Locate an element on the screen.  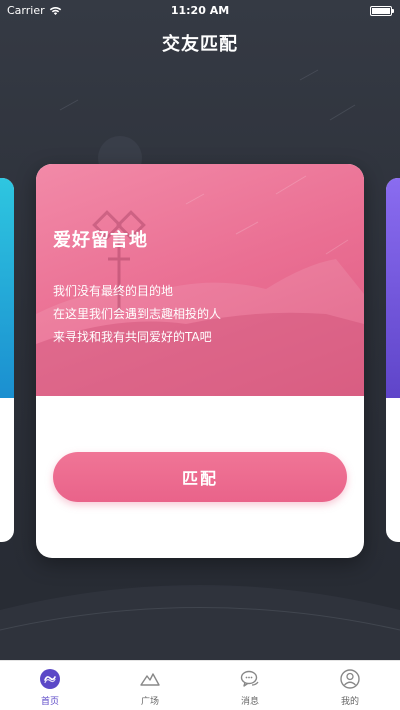
tab-label: 首页 is located at coordinates (49, 702).